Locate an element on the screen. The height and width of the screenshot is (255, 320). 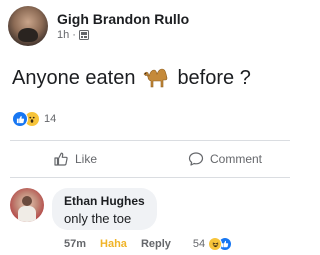
comment-button: Comment is located at coordinates (225, 159).